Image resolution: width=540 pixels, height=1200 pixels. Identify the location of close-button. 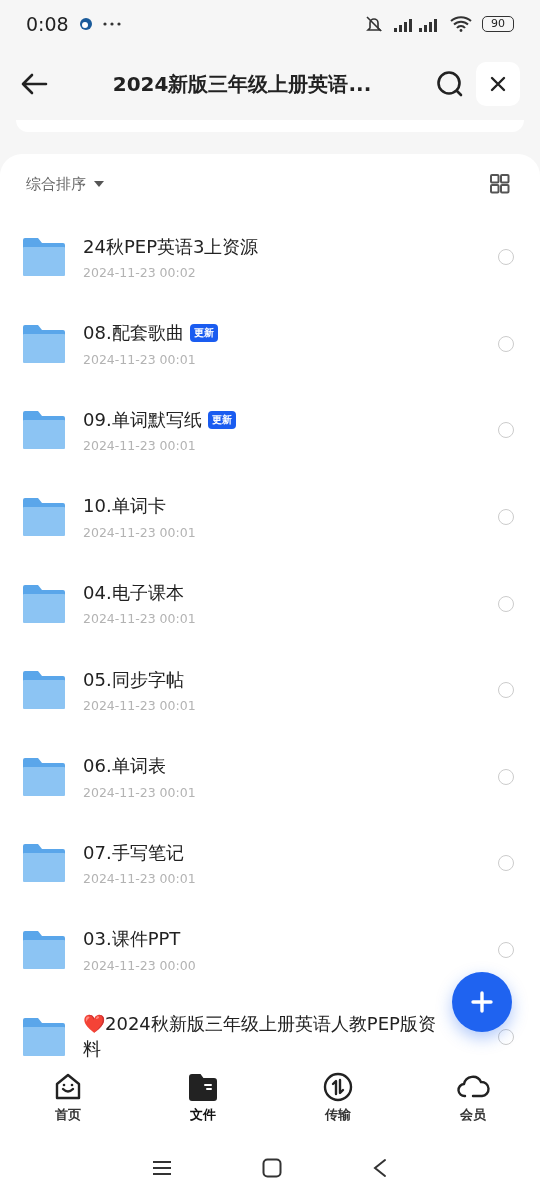
(498, 84).